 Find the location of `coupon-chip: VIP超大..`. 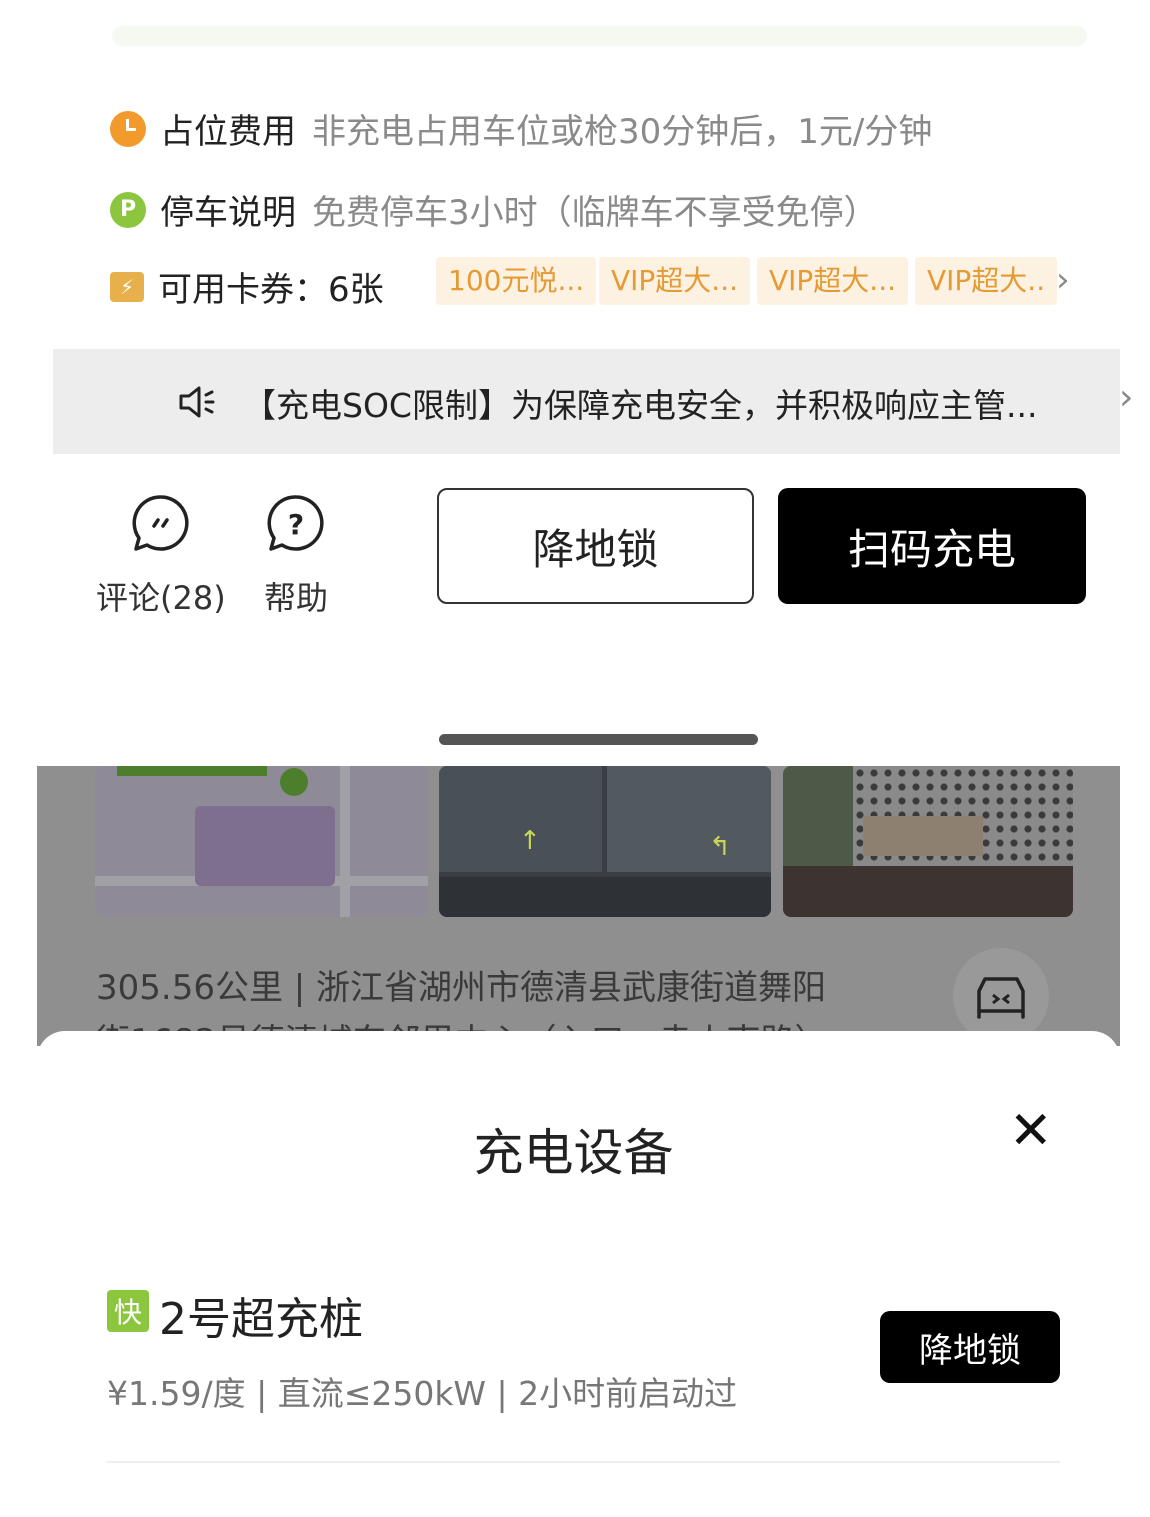

coupon-chip: VIP超大.. is located at coordinates (986, 281).